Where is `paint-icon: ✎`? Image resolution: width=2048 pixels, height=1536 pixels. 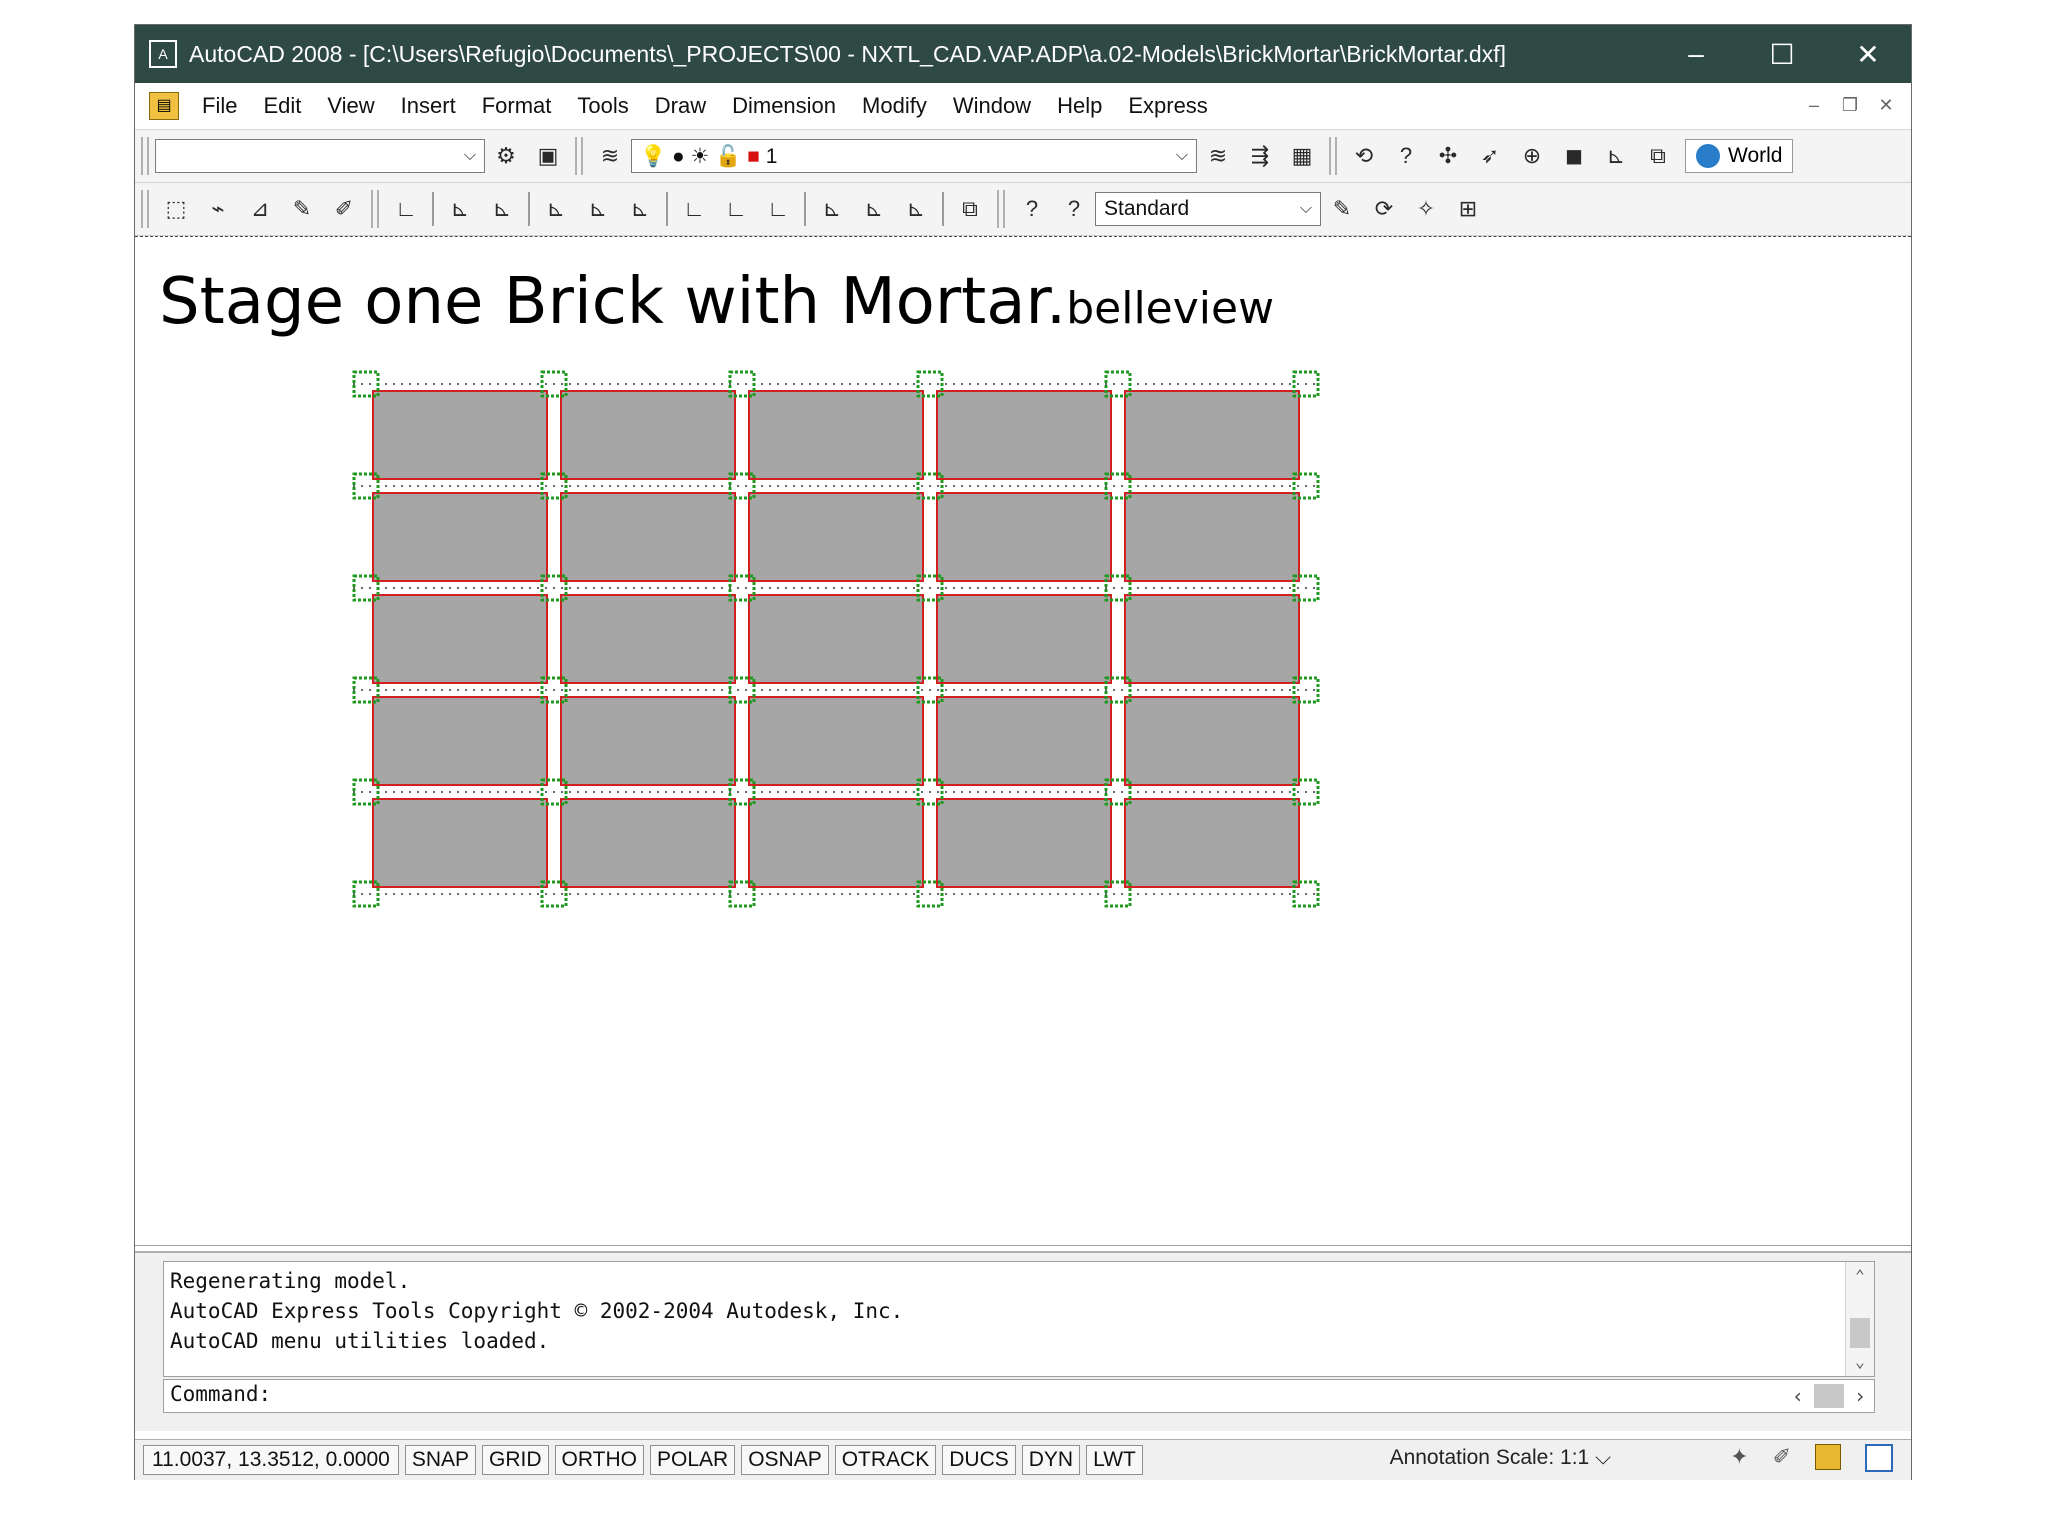 paint-icon: ✎ is located at coordinates (302, 209).